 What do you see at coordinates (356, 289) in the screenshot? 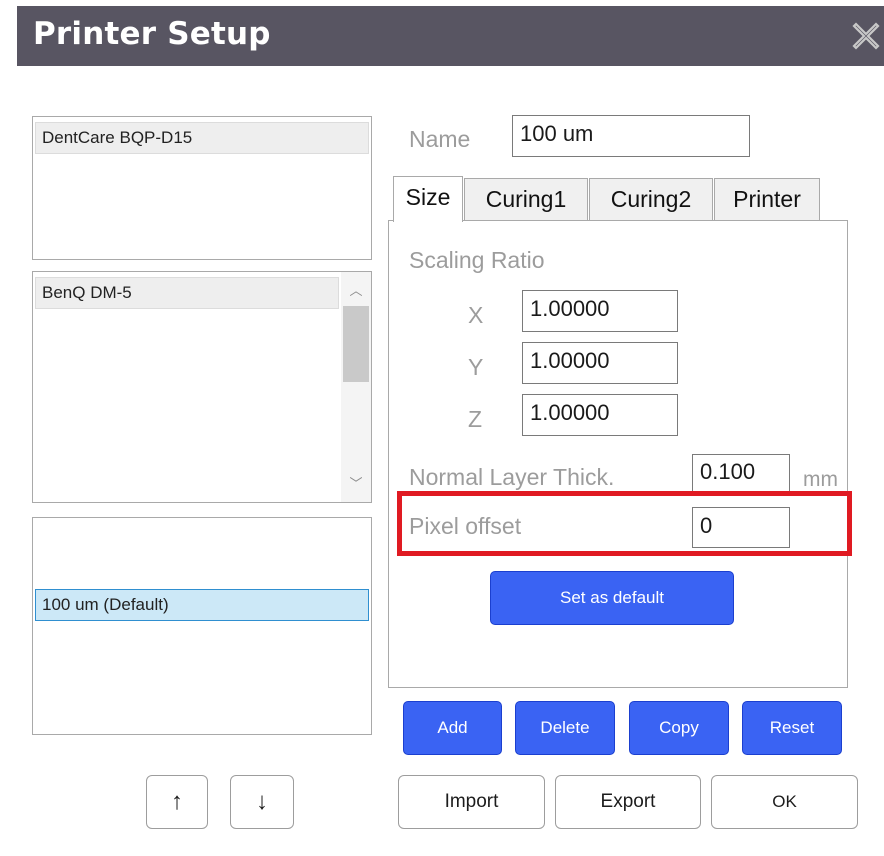
I see `scroll-up-icon: ︿` at bounding box center [356, 289].